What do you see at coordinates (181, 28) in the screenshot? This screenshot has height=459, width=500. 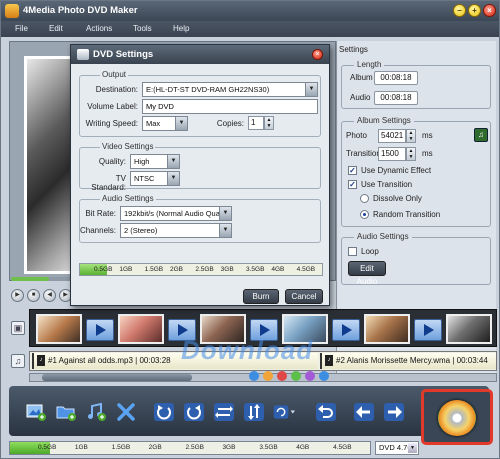 I see `menu-help: Help` at bounding box center [181, 28].